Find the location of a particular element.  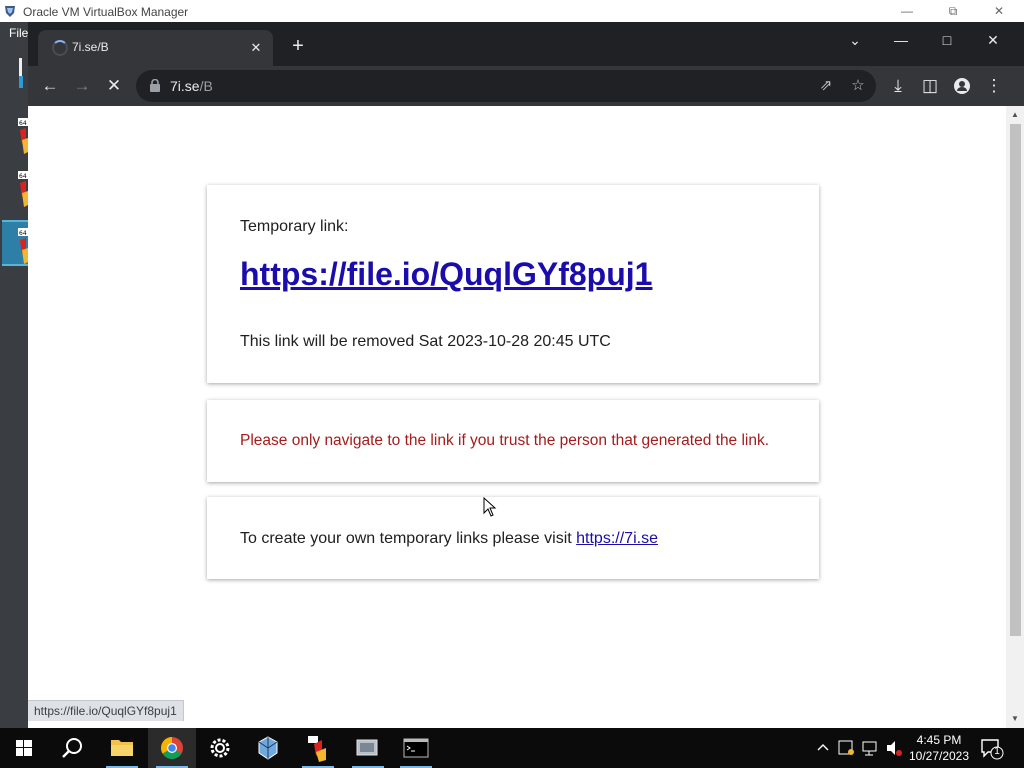

taskbar-vm-window is located at coordinates (318, 748).